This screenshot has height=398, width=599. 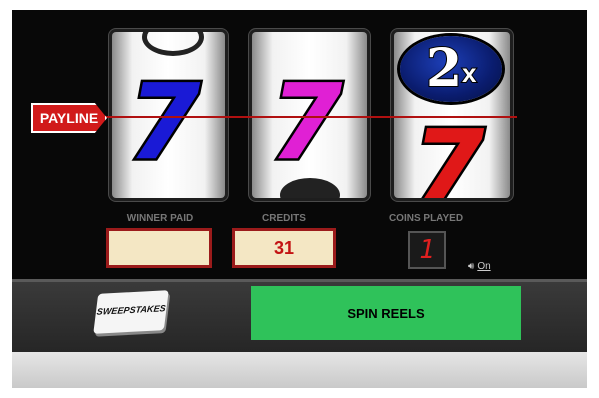 I want to click on seven-symbol-magenta: 7, so click(x=305, y=122).